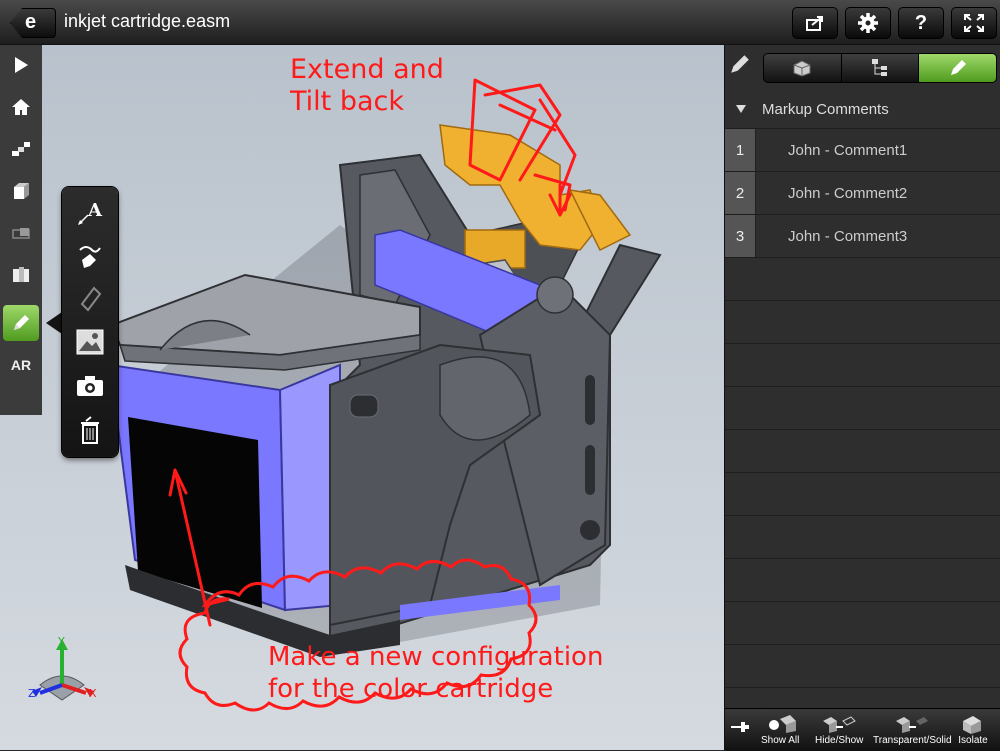 This screenshot has width=1000, height=751. I want to click on freehand-tool-button, so click(90, 256).